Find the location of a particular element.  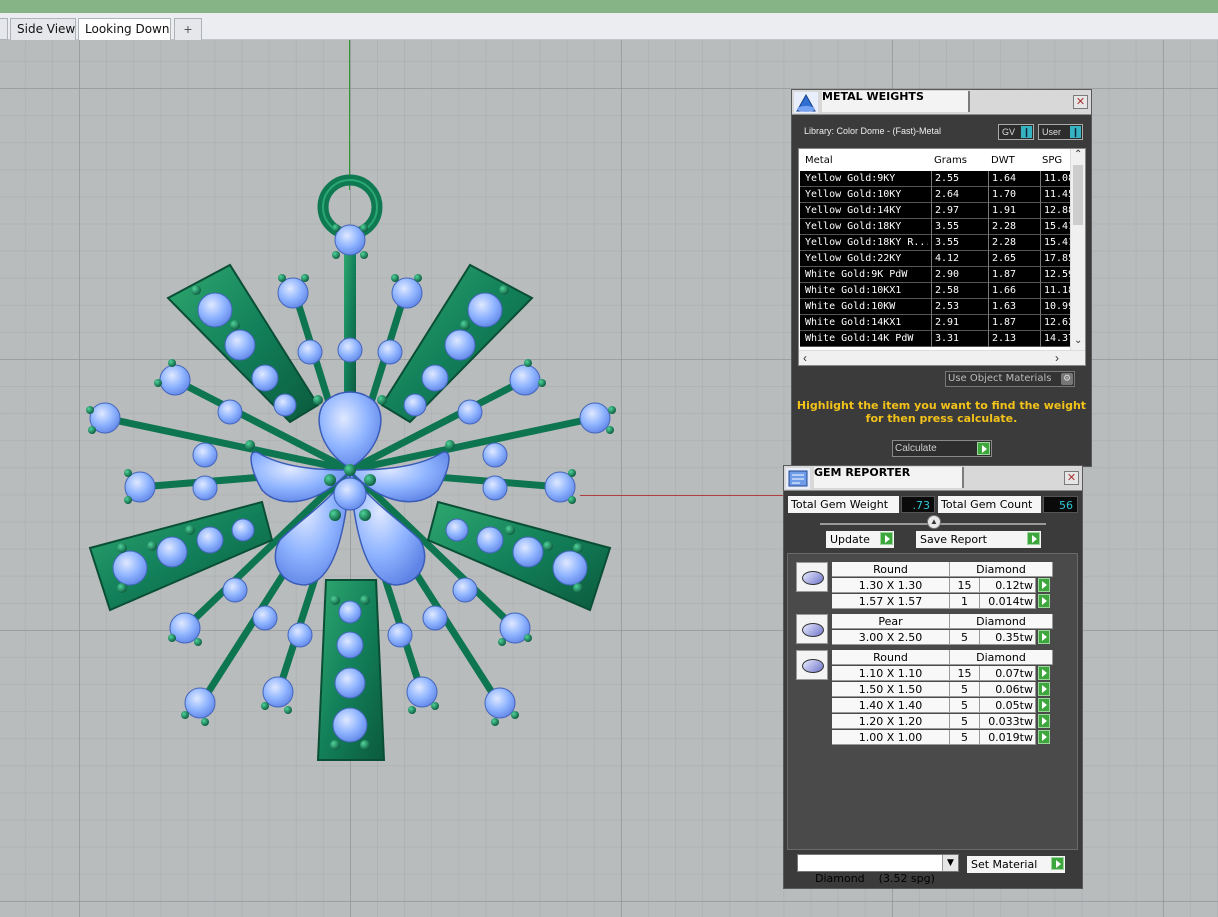

user-toggle-label: User is located at coordinates (1052, 132).